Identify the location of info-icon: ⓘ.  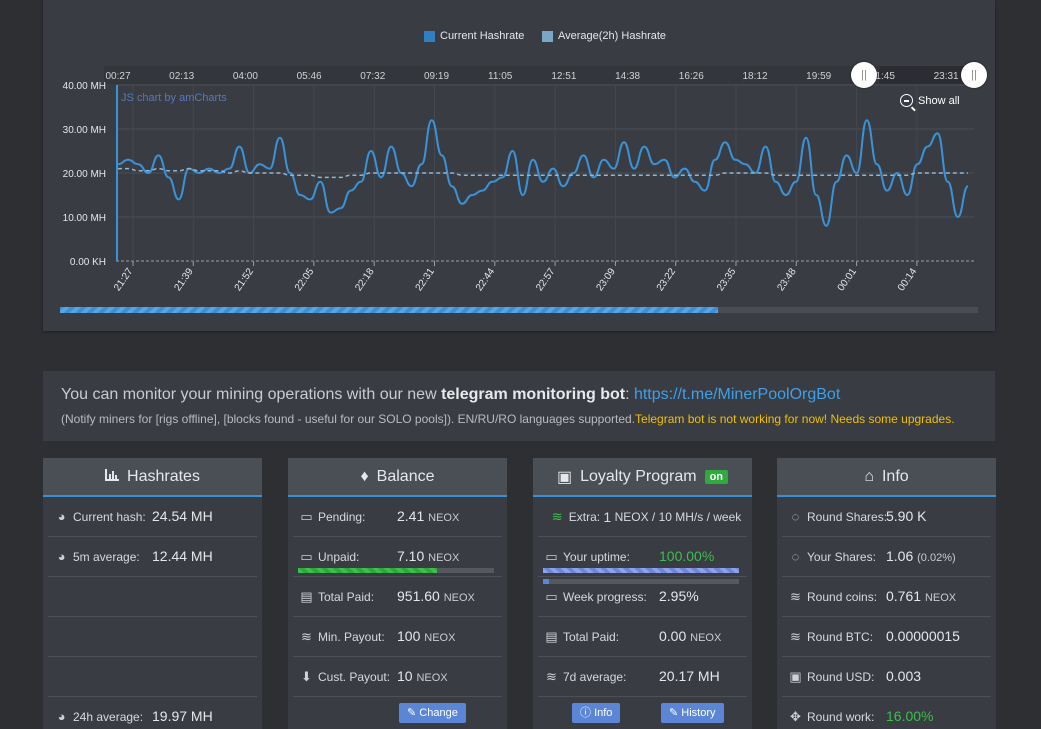
(585, 713).